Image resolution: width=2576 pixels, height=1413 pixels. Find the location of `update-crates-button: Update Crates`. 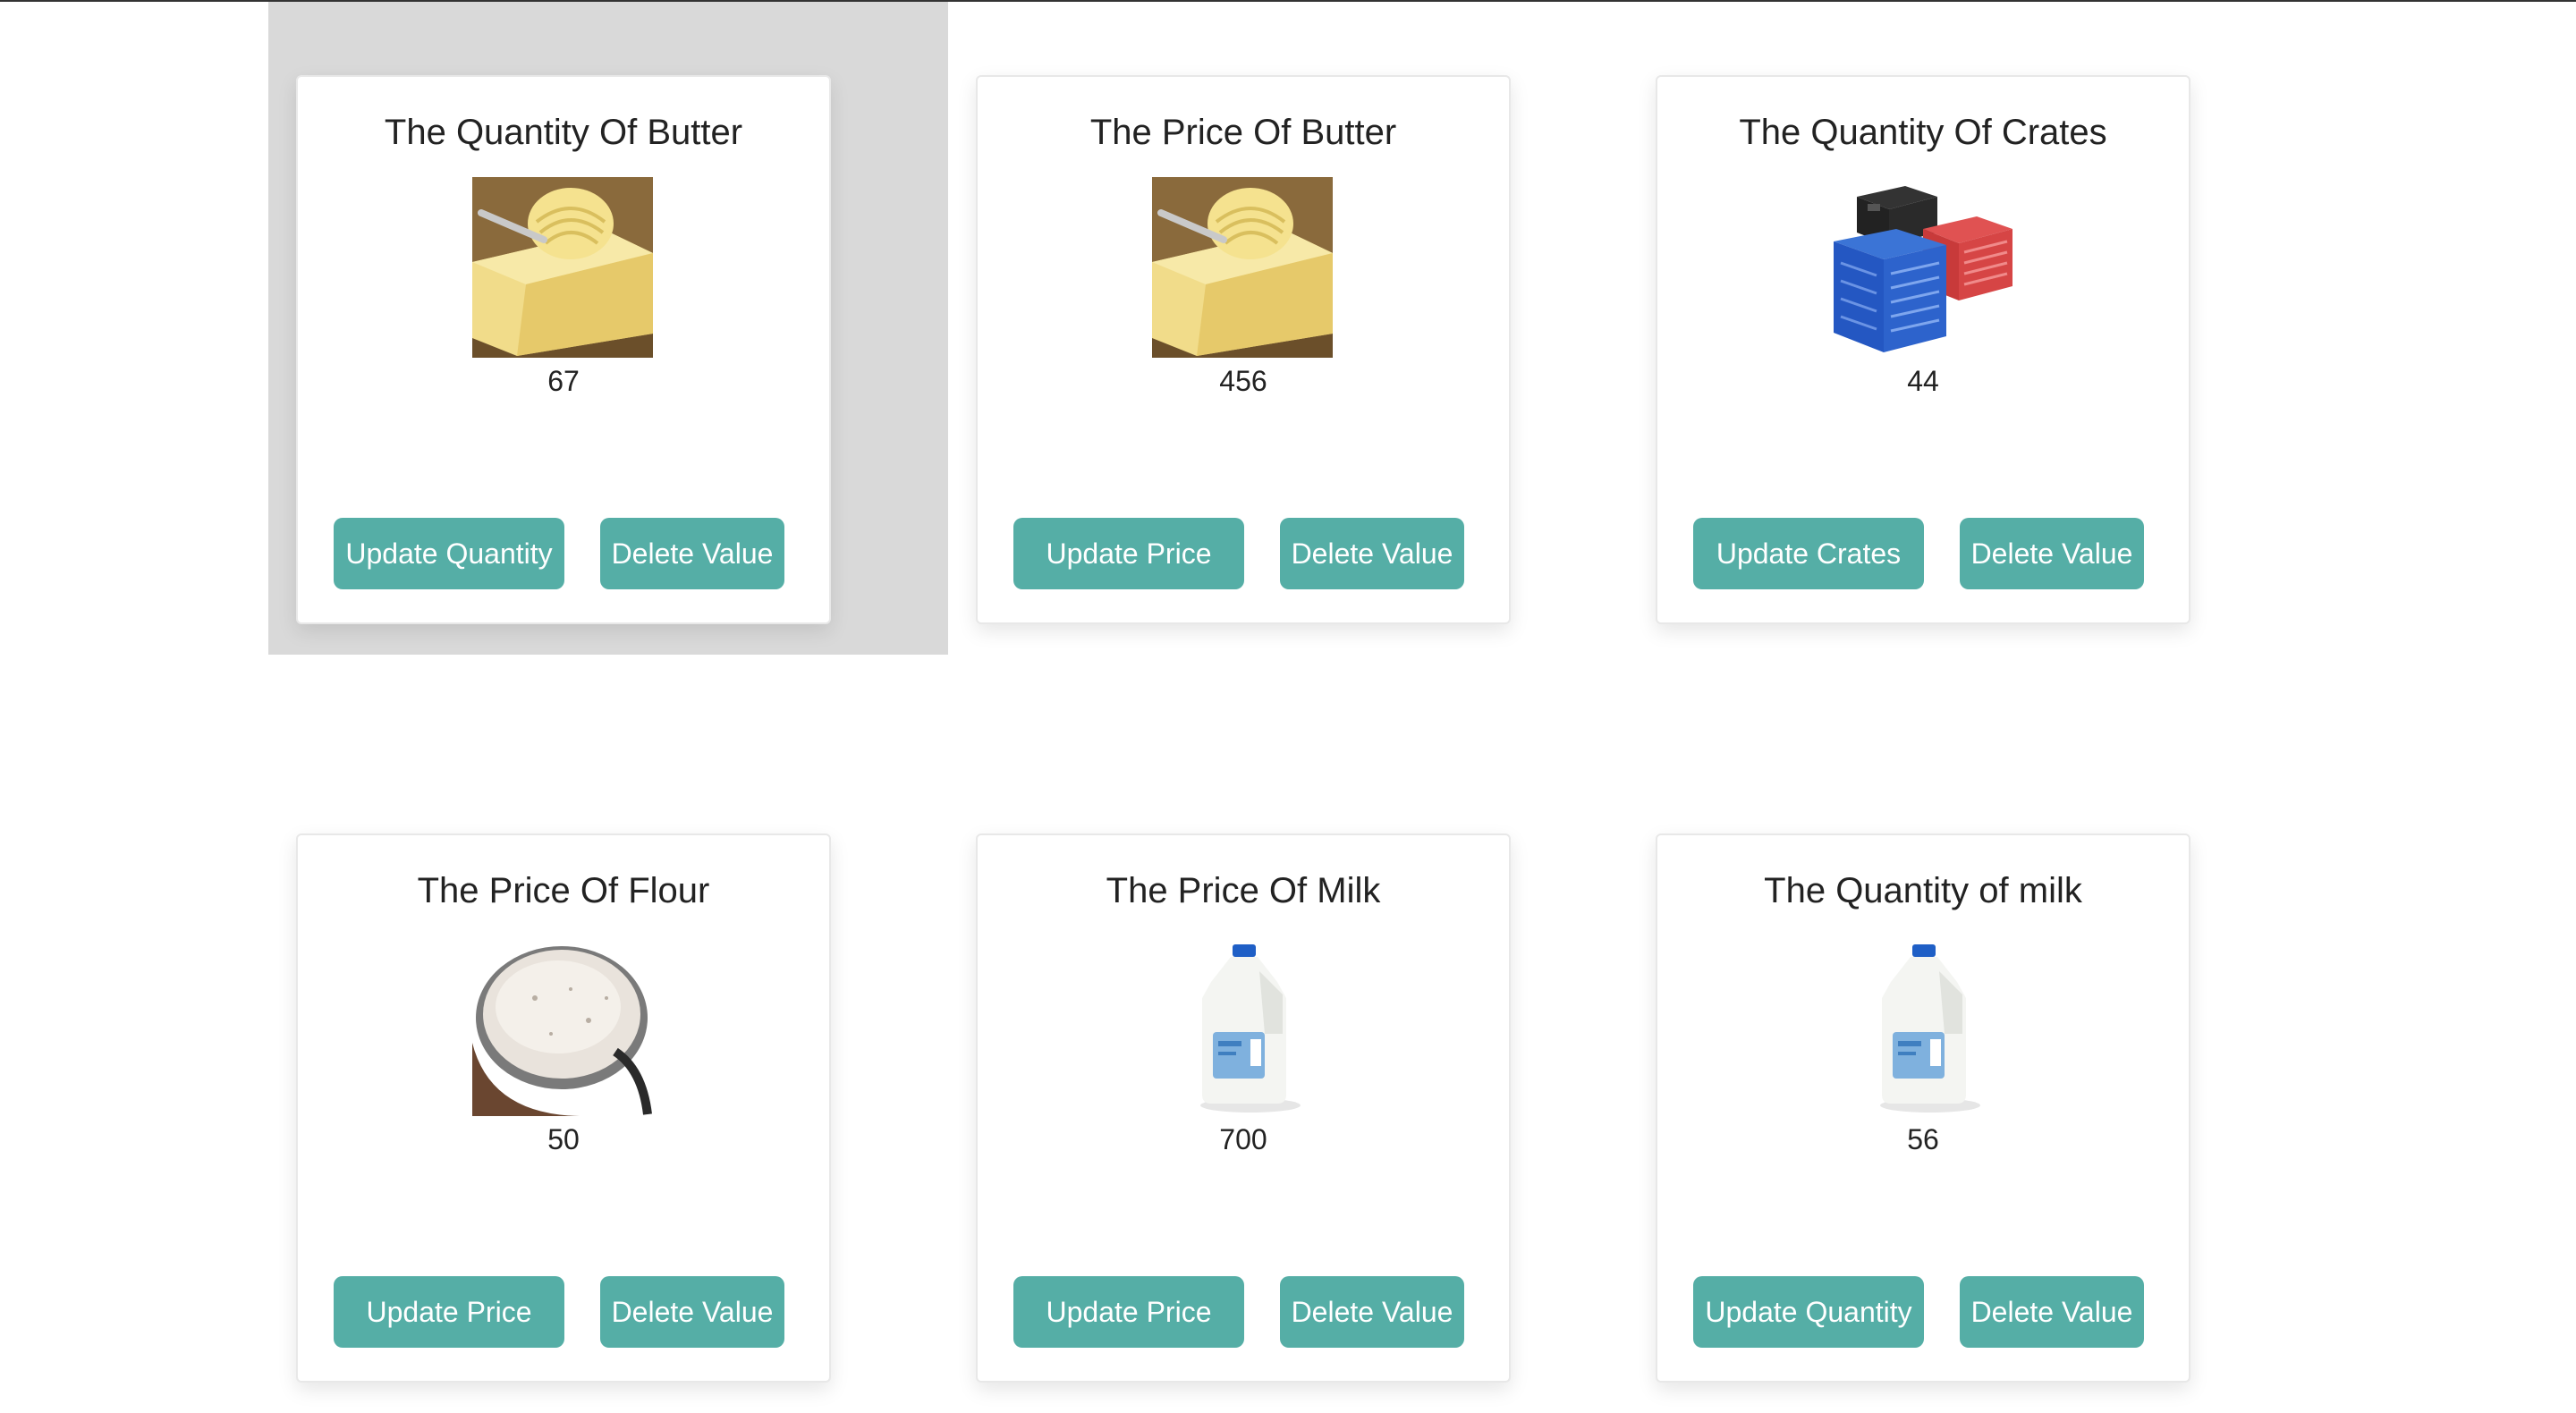

update-crates-button: Update Crates is located at coordinates (1808, 553).